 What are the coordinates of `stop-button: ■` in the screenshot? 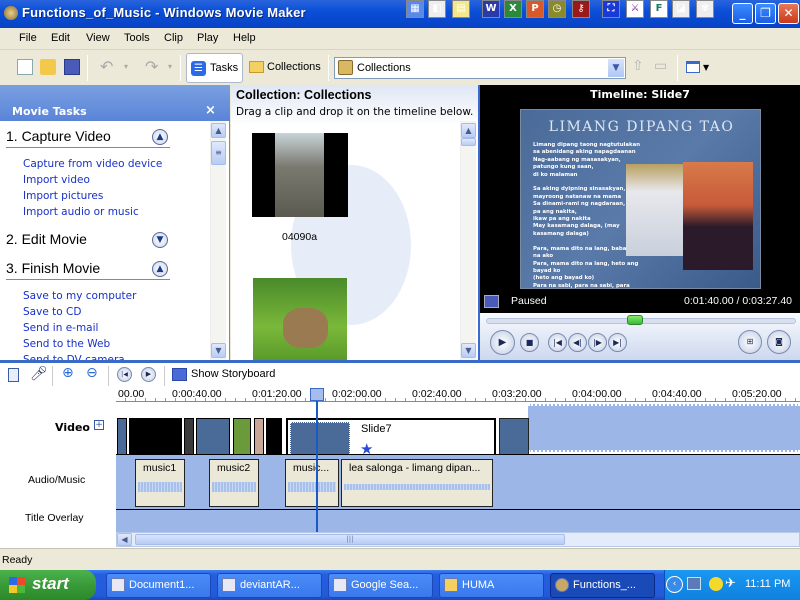 It's located at (529, 342).